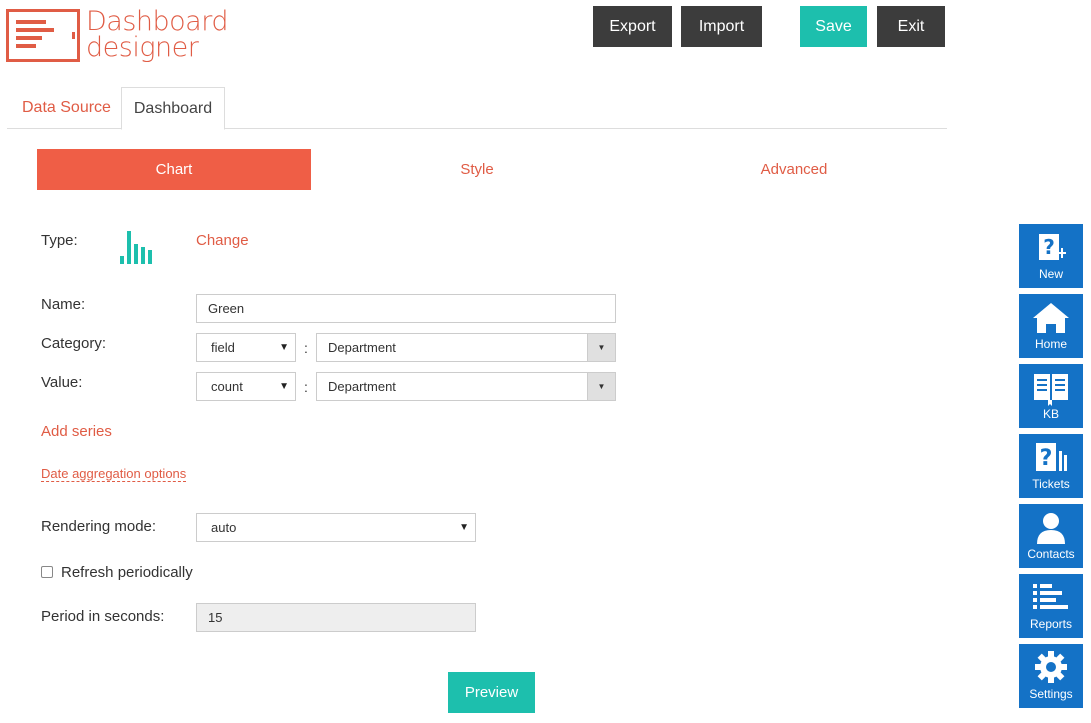 The image size is (1091, 723). I want to click on sidebar-label-home: Home, so click(1050, 344).